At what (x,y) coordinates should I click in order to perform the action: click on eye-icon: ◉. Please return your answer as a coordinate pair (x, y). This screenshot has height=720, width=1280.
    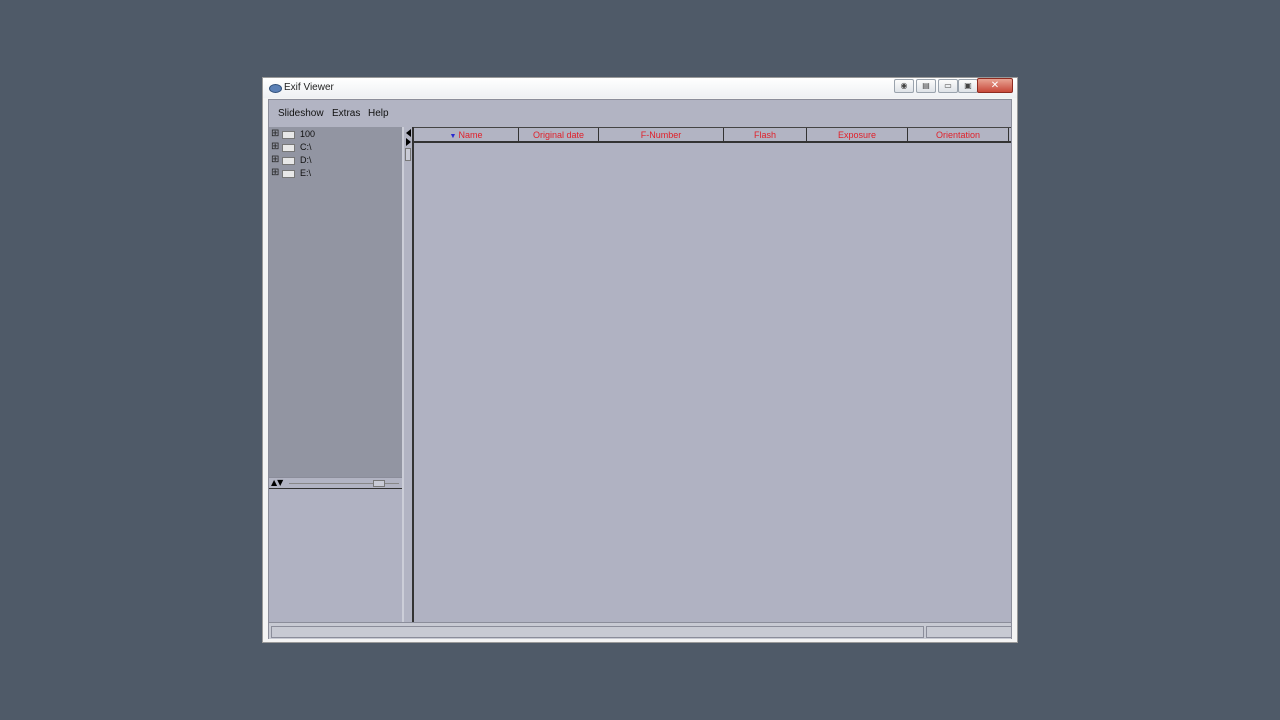
    Looking at the image, I should click on (904, 86).